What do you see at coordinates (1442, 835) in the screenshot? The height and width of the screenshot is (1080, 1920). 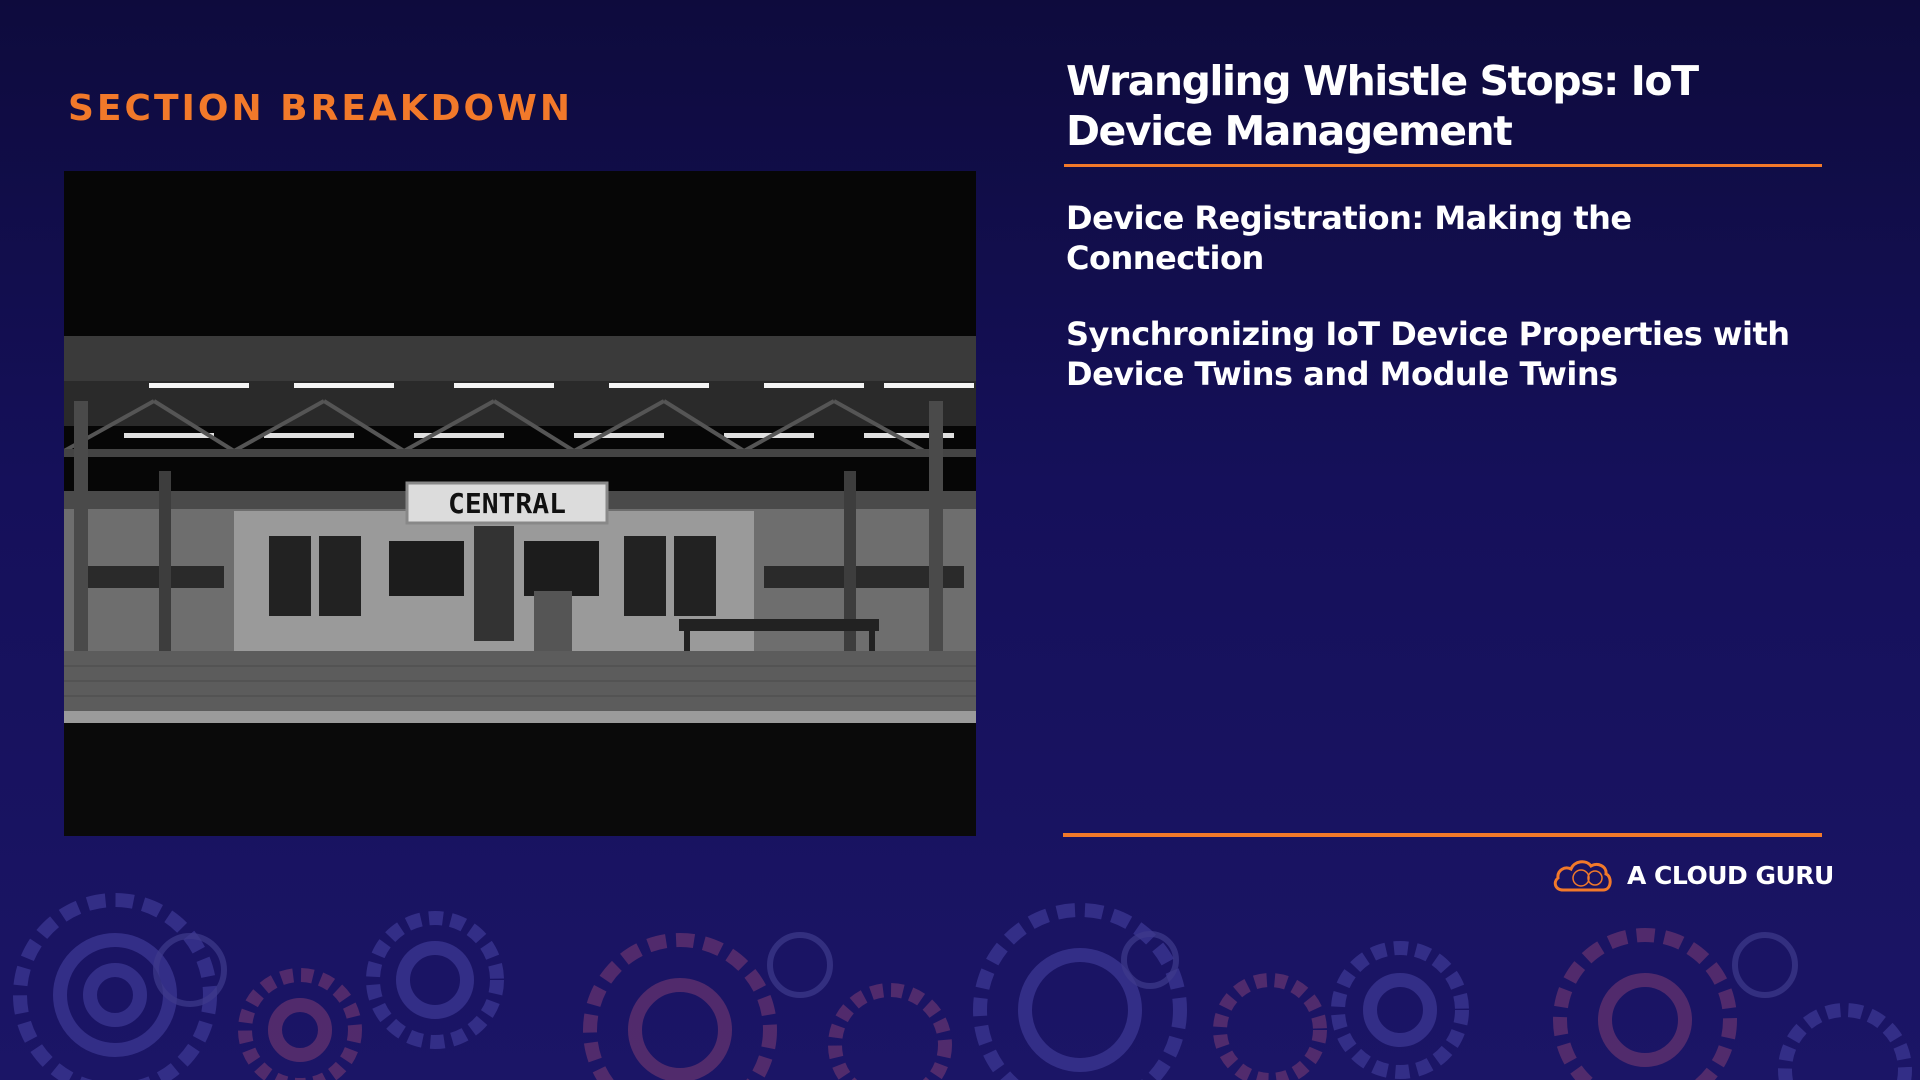 I see `bottom-divider` at bounding box center [1442, 835].